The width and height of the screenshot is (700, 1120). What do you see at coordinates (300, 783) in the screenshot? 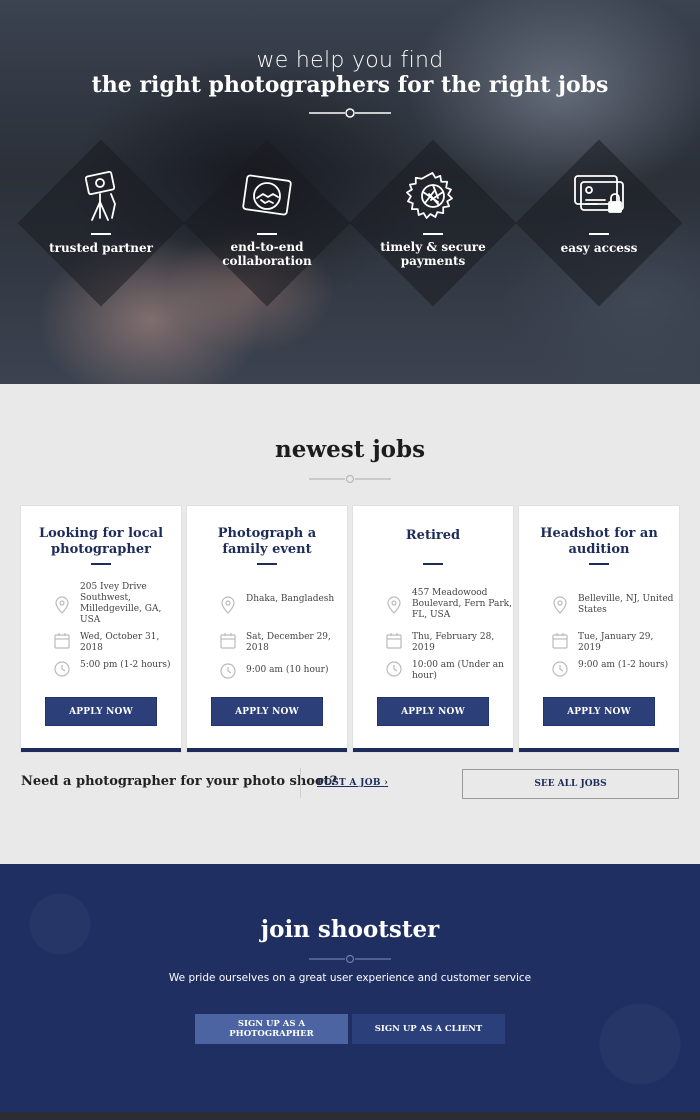
I see `cta-separator` at bounding box center [300, 783].